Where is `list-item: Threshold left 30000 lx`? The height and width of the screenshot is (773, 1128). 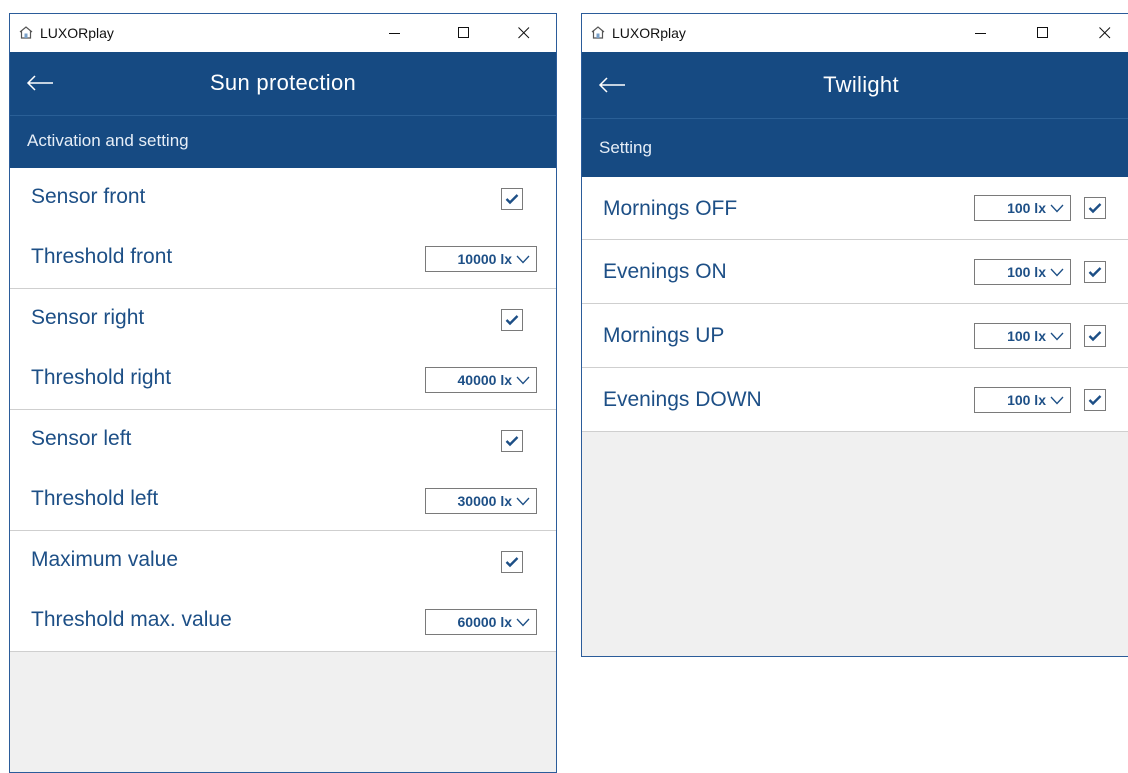
list-item: Threshold left 30000 lx is located at coordinates (283, 500).